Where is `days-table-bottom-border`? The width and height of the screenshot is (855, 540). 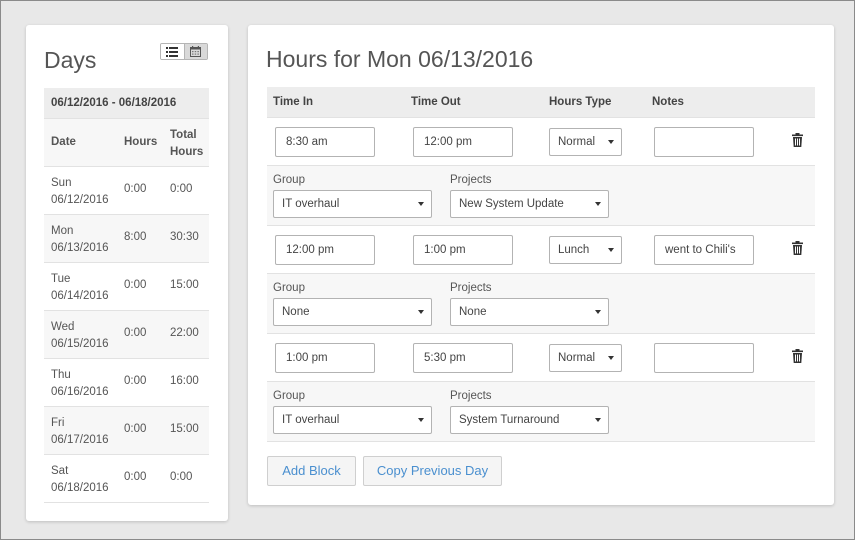
days-table-bottom-border is located at coordinates (126, 502).